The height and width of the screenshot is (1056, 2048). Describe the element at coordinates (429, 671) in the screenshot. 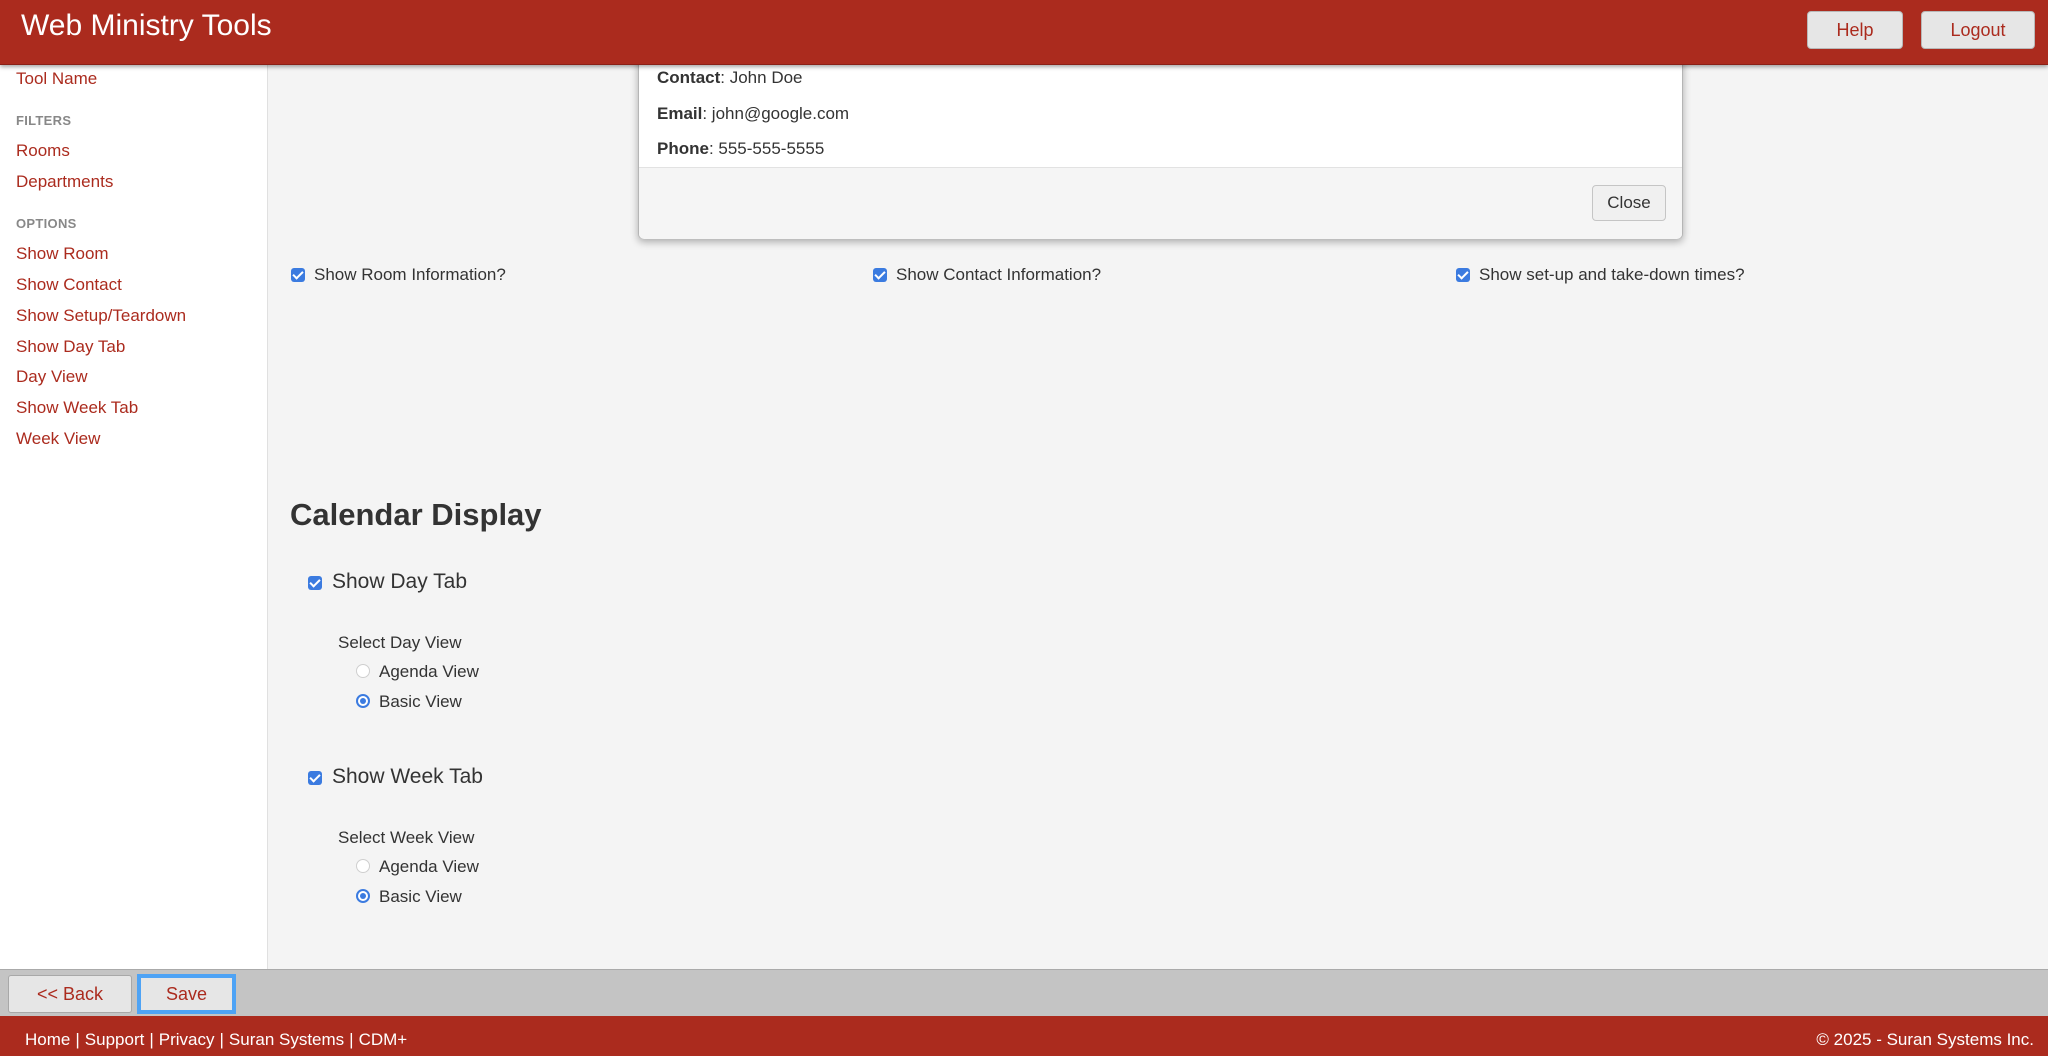

I see `day-agenda-view-label: Agenda View` at that location.